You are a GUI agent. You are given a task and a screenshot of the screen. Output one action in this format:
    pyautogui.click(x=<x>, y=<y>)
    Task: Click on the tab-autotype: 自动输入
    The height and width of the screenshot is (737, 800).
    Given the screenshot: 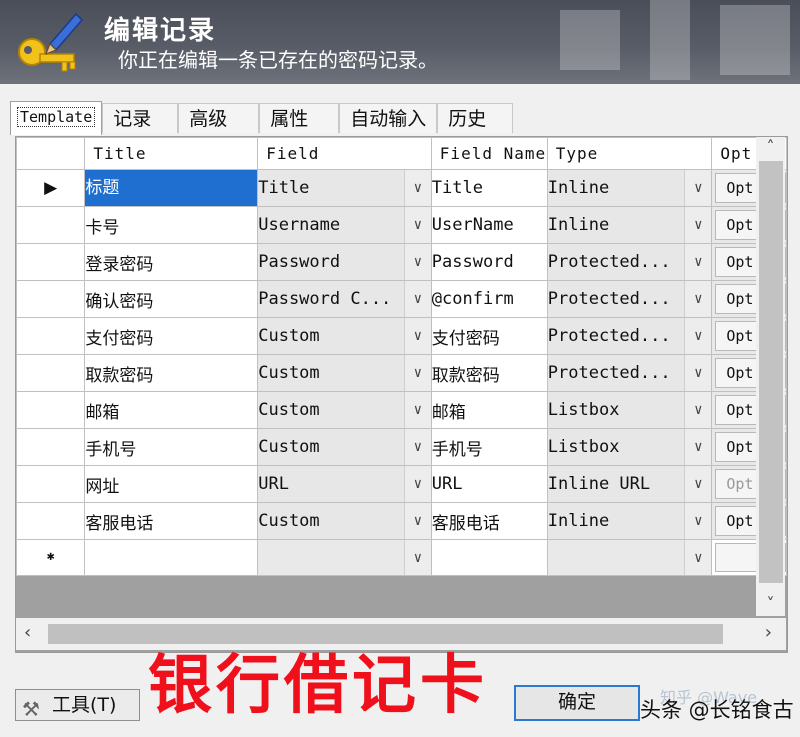 What is the action you would take?
    pyautogui.click(x=388, y=118)
    